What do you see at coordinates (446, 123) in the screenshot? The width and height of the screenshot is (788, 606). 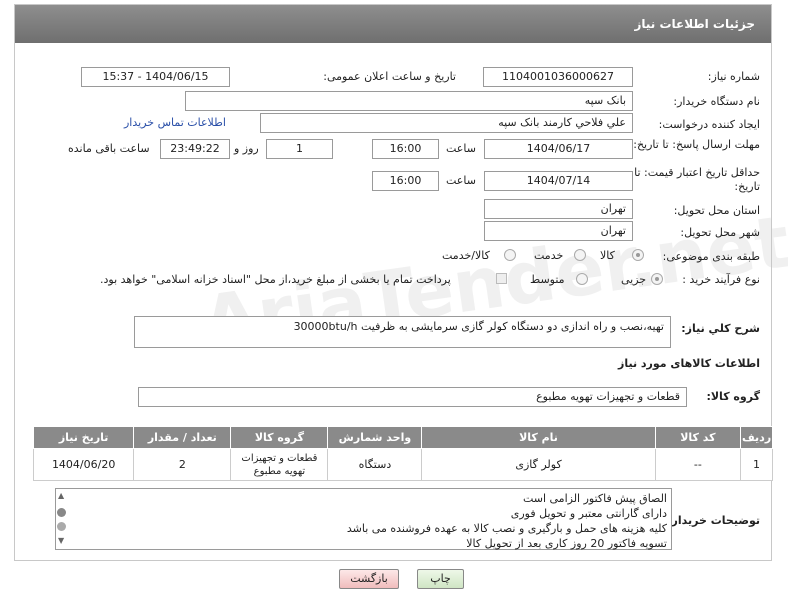 I see `creator-field: علي فلاحي کارمند بانک سپه` at bounding box center [446, 123].